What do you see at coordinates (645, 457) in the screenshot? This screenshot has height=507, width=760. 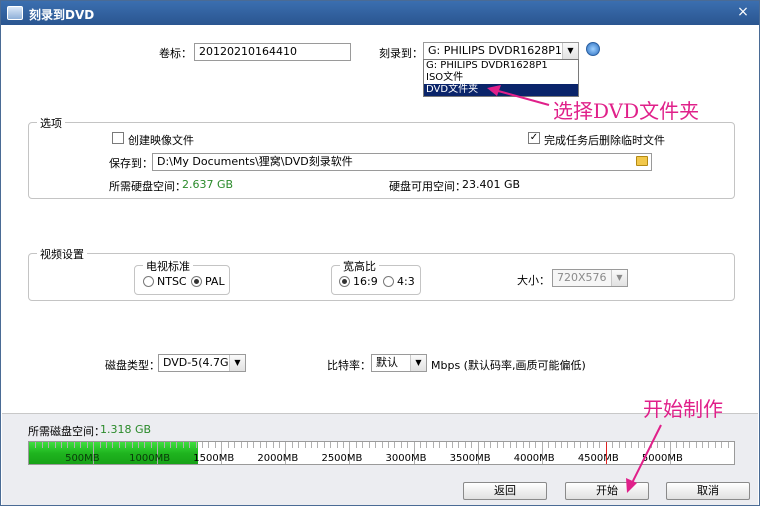 I see `arrow-to-start` at bounding box center [645, 457].